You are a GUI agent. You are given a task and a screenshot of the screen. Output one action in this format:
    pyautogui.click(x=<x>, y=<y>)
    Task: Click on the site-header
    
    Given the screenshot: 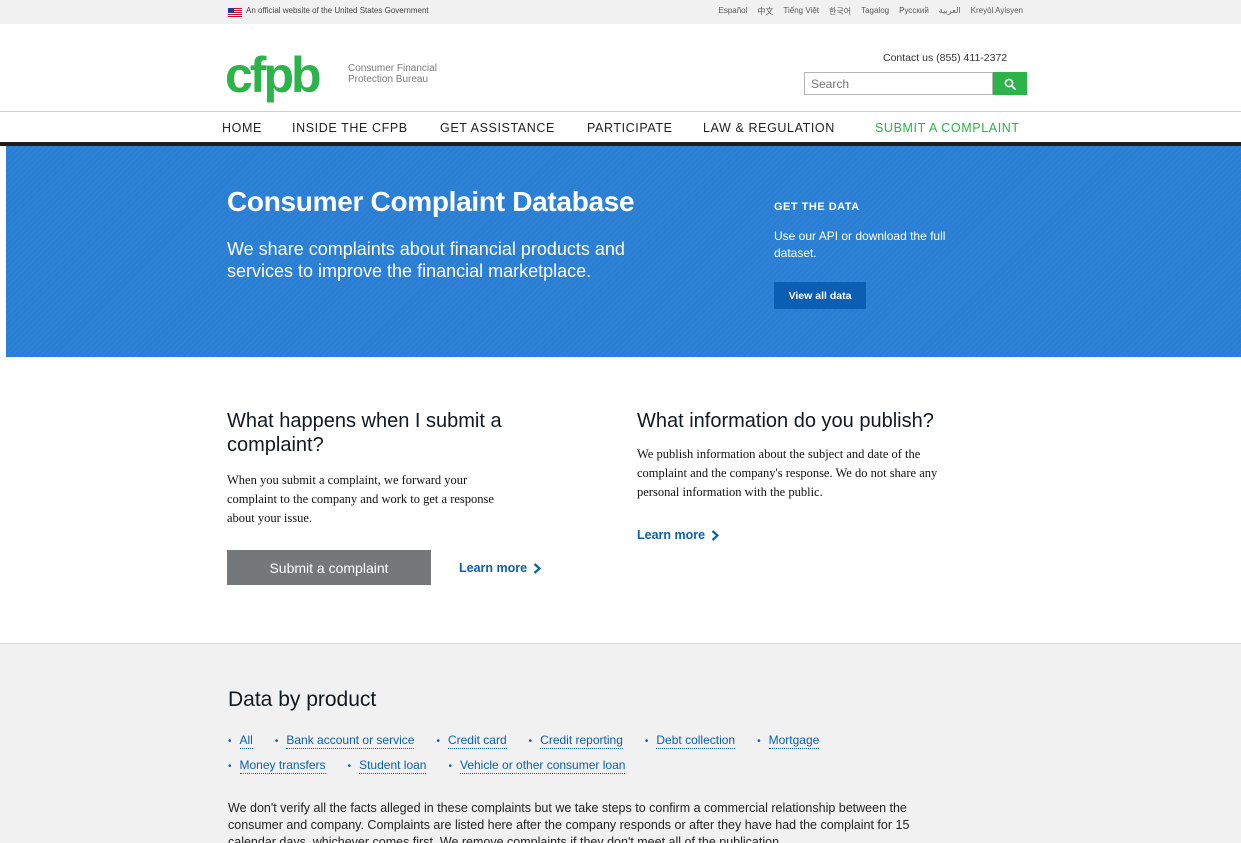 What is the action you would take?
    pyautogui.click(x=620, y=68)
    